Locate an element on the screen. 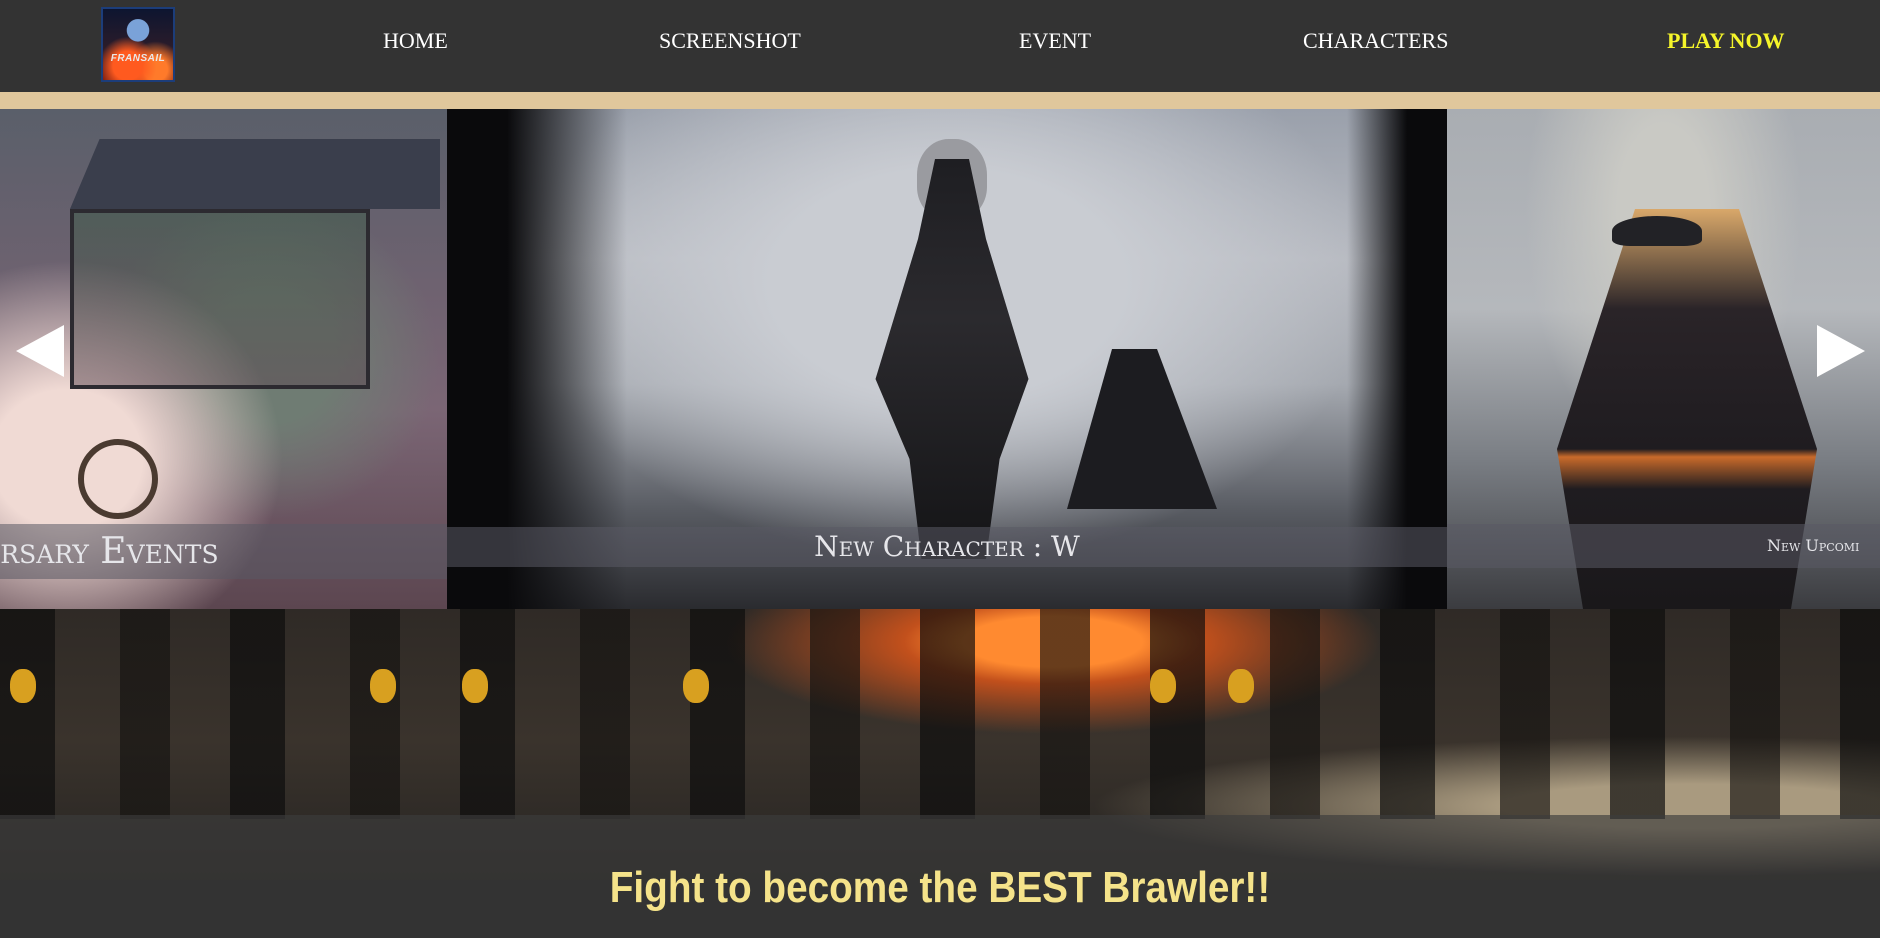 Image resolution: width=1880 pixels, height=938 pixels. slide-caption-next: New Upcomi is located at coordinates (1663, 546).